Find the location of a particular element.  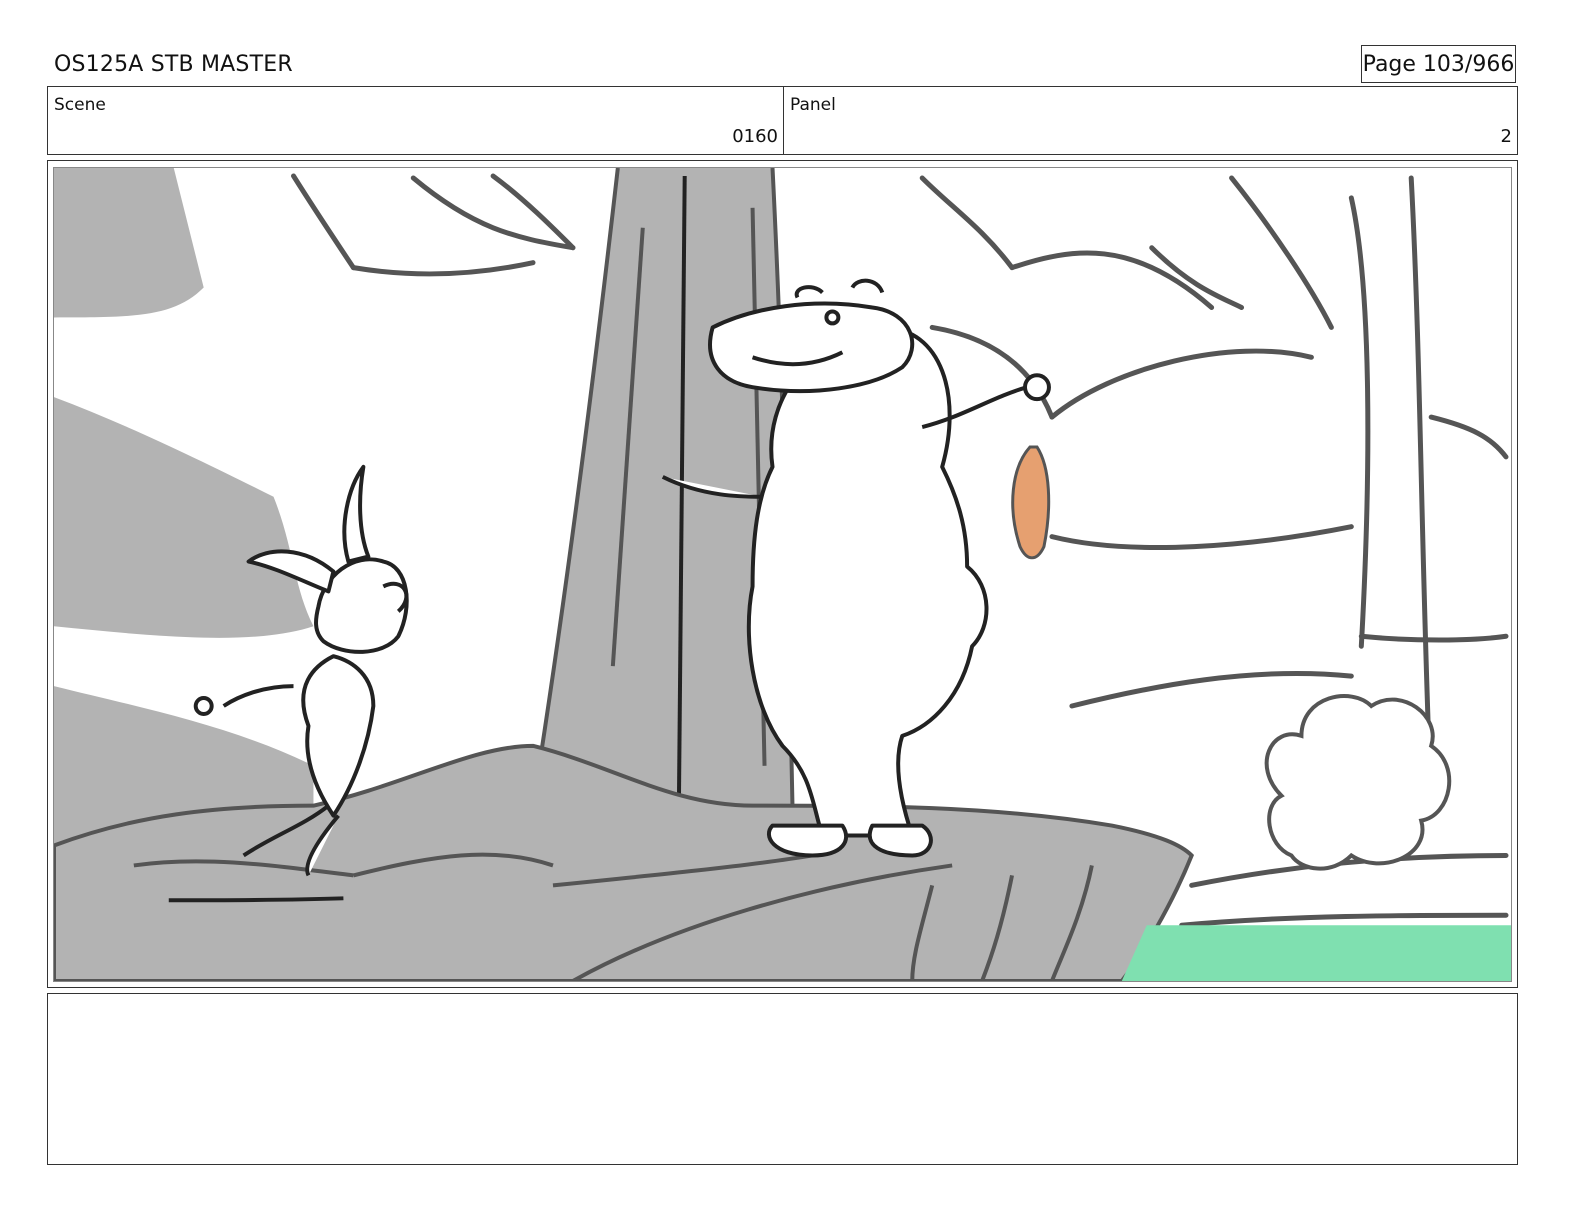

scene-number: 0160 is located at coordinates (755, 136).